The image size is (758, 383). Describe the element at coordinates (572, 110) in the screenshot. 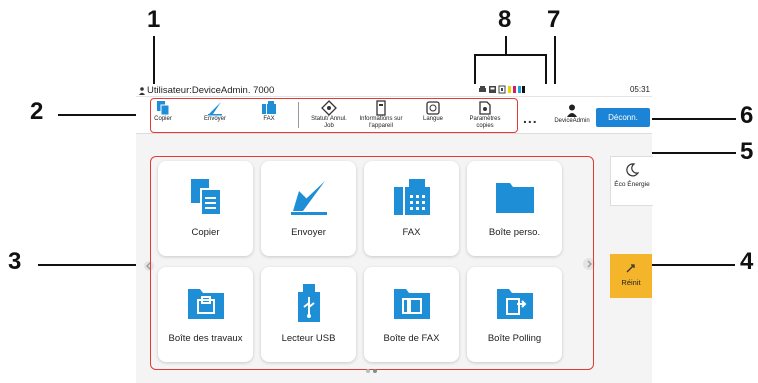

I see `user-icon` at that location.